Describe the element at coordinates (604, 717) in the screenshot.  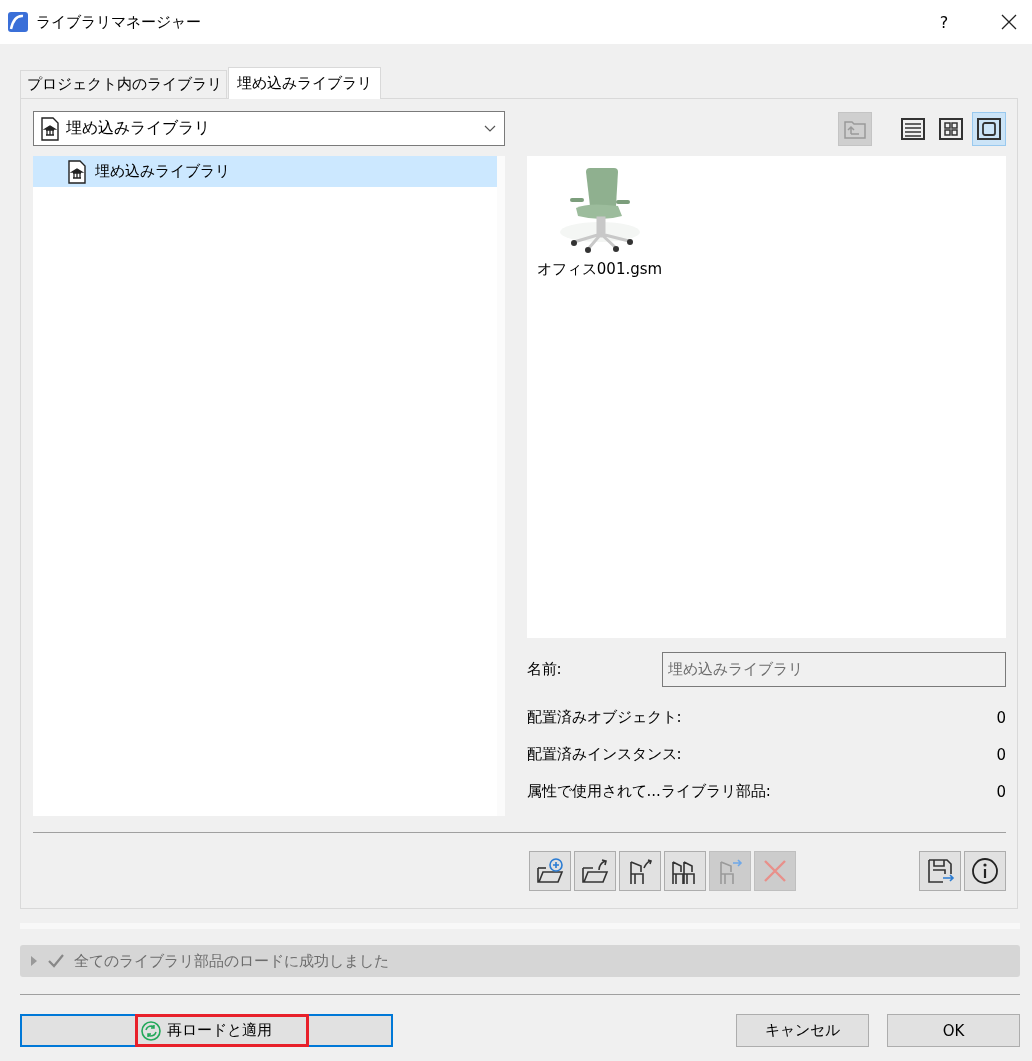
I see `stat-label: 配置済みオブジェクト:` at that location.